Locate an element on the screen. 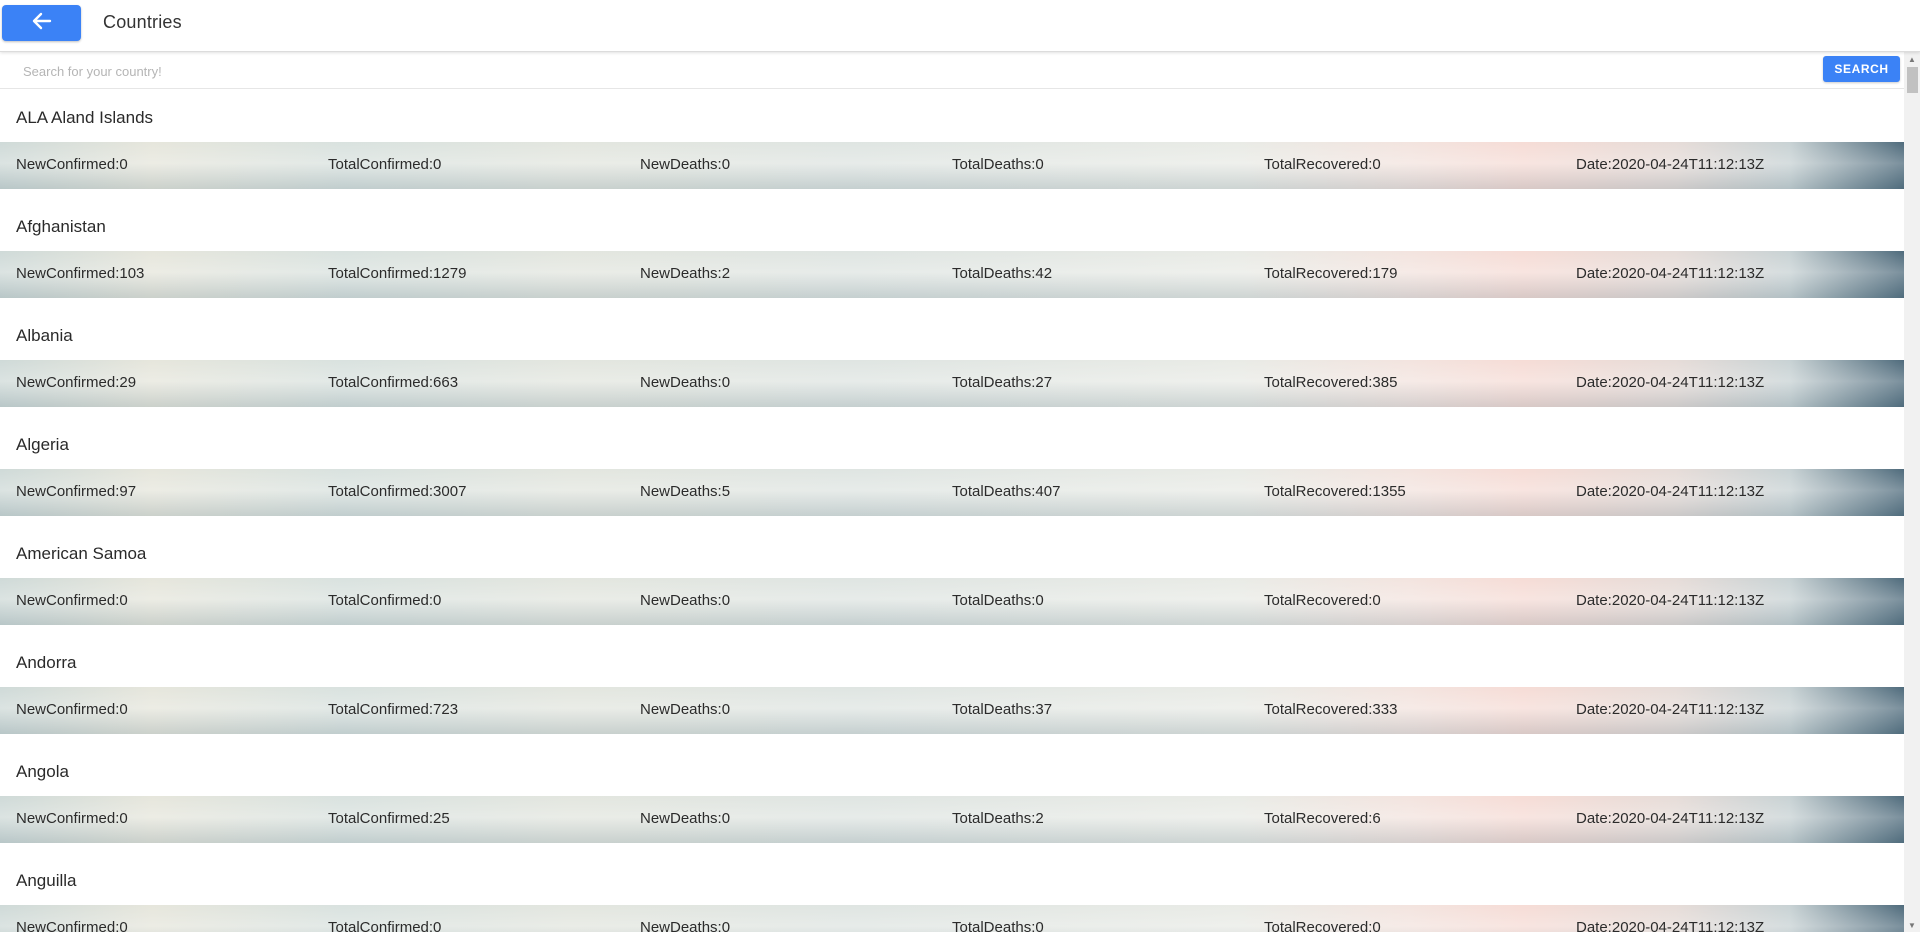 The image size is (1920, 932). stat-total-recovered: TotalRecovered:179 is located at coordinates (1331, 273).